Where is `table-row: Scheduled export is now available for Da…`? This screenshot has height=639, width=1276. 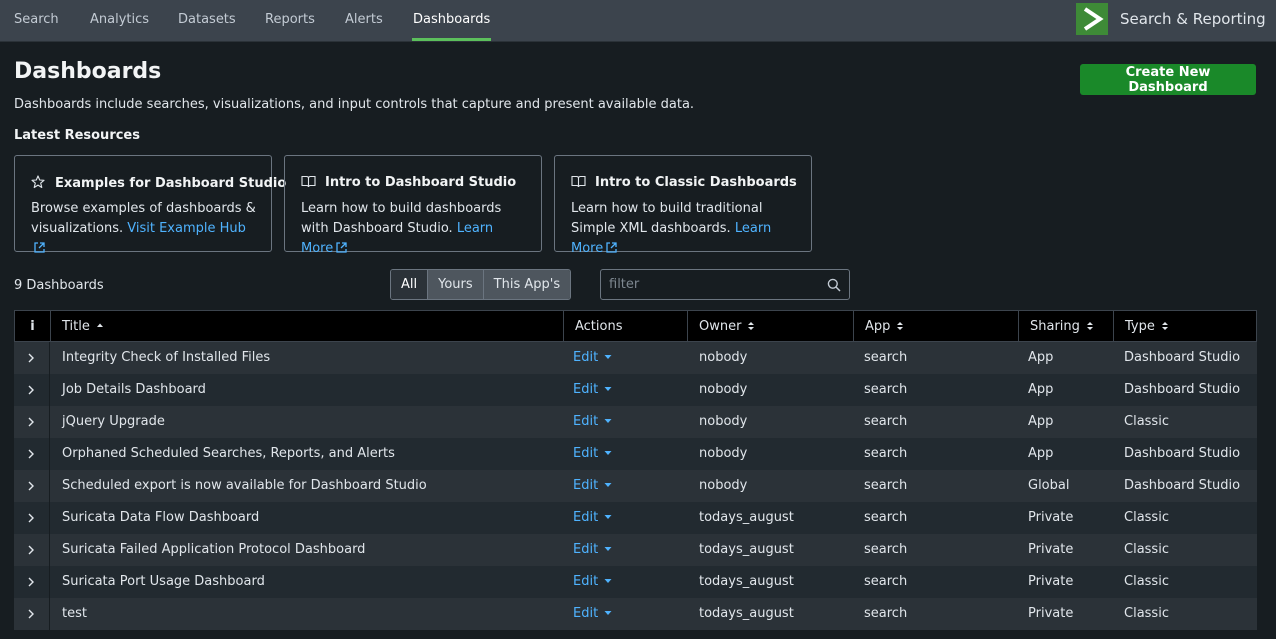
table-row: Scheduled export is now available for Da… is located at coordinates (635, 486).